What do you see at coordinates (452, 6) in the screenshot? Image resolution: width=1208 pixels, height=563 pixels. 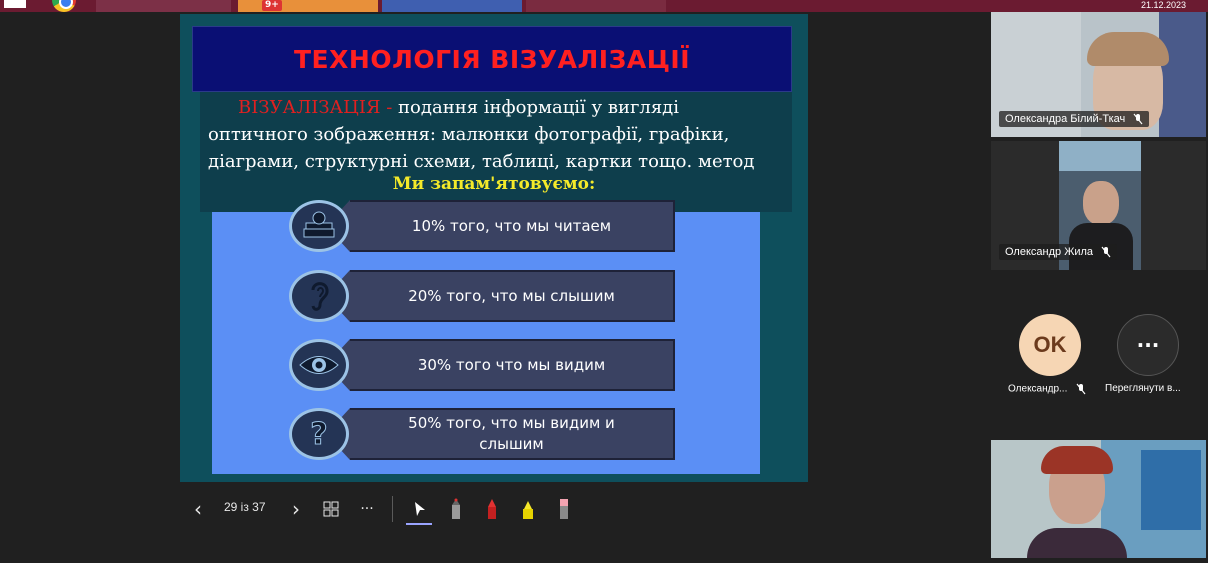 I see `taskbar-app-teams` at bounding box center [452, 6].